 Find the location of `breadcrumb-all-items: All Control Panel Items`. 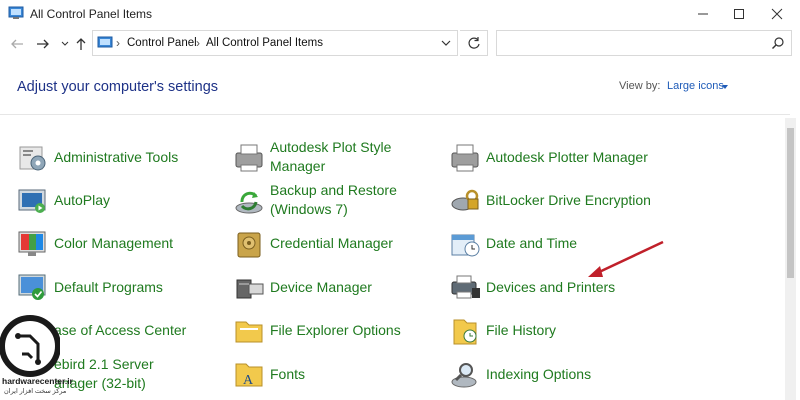

breadcrumb-all-items: All Control Panel Items is located at coordinates (264, 43).